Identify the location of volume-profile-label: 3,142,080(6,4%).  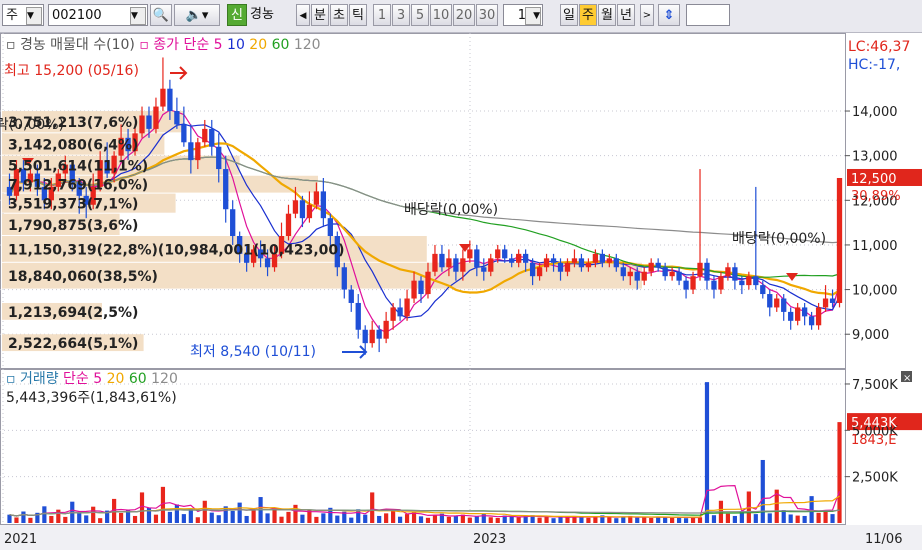
(73, 146).